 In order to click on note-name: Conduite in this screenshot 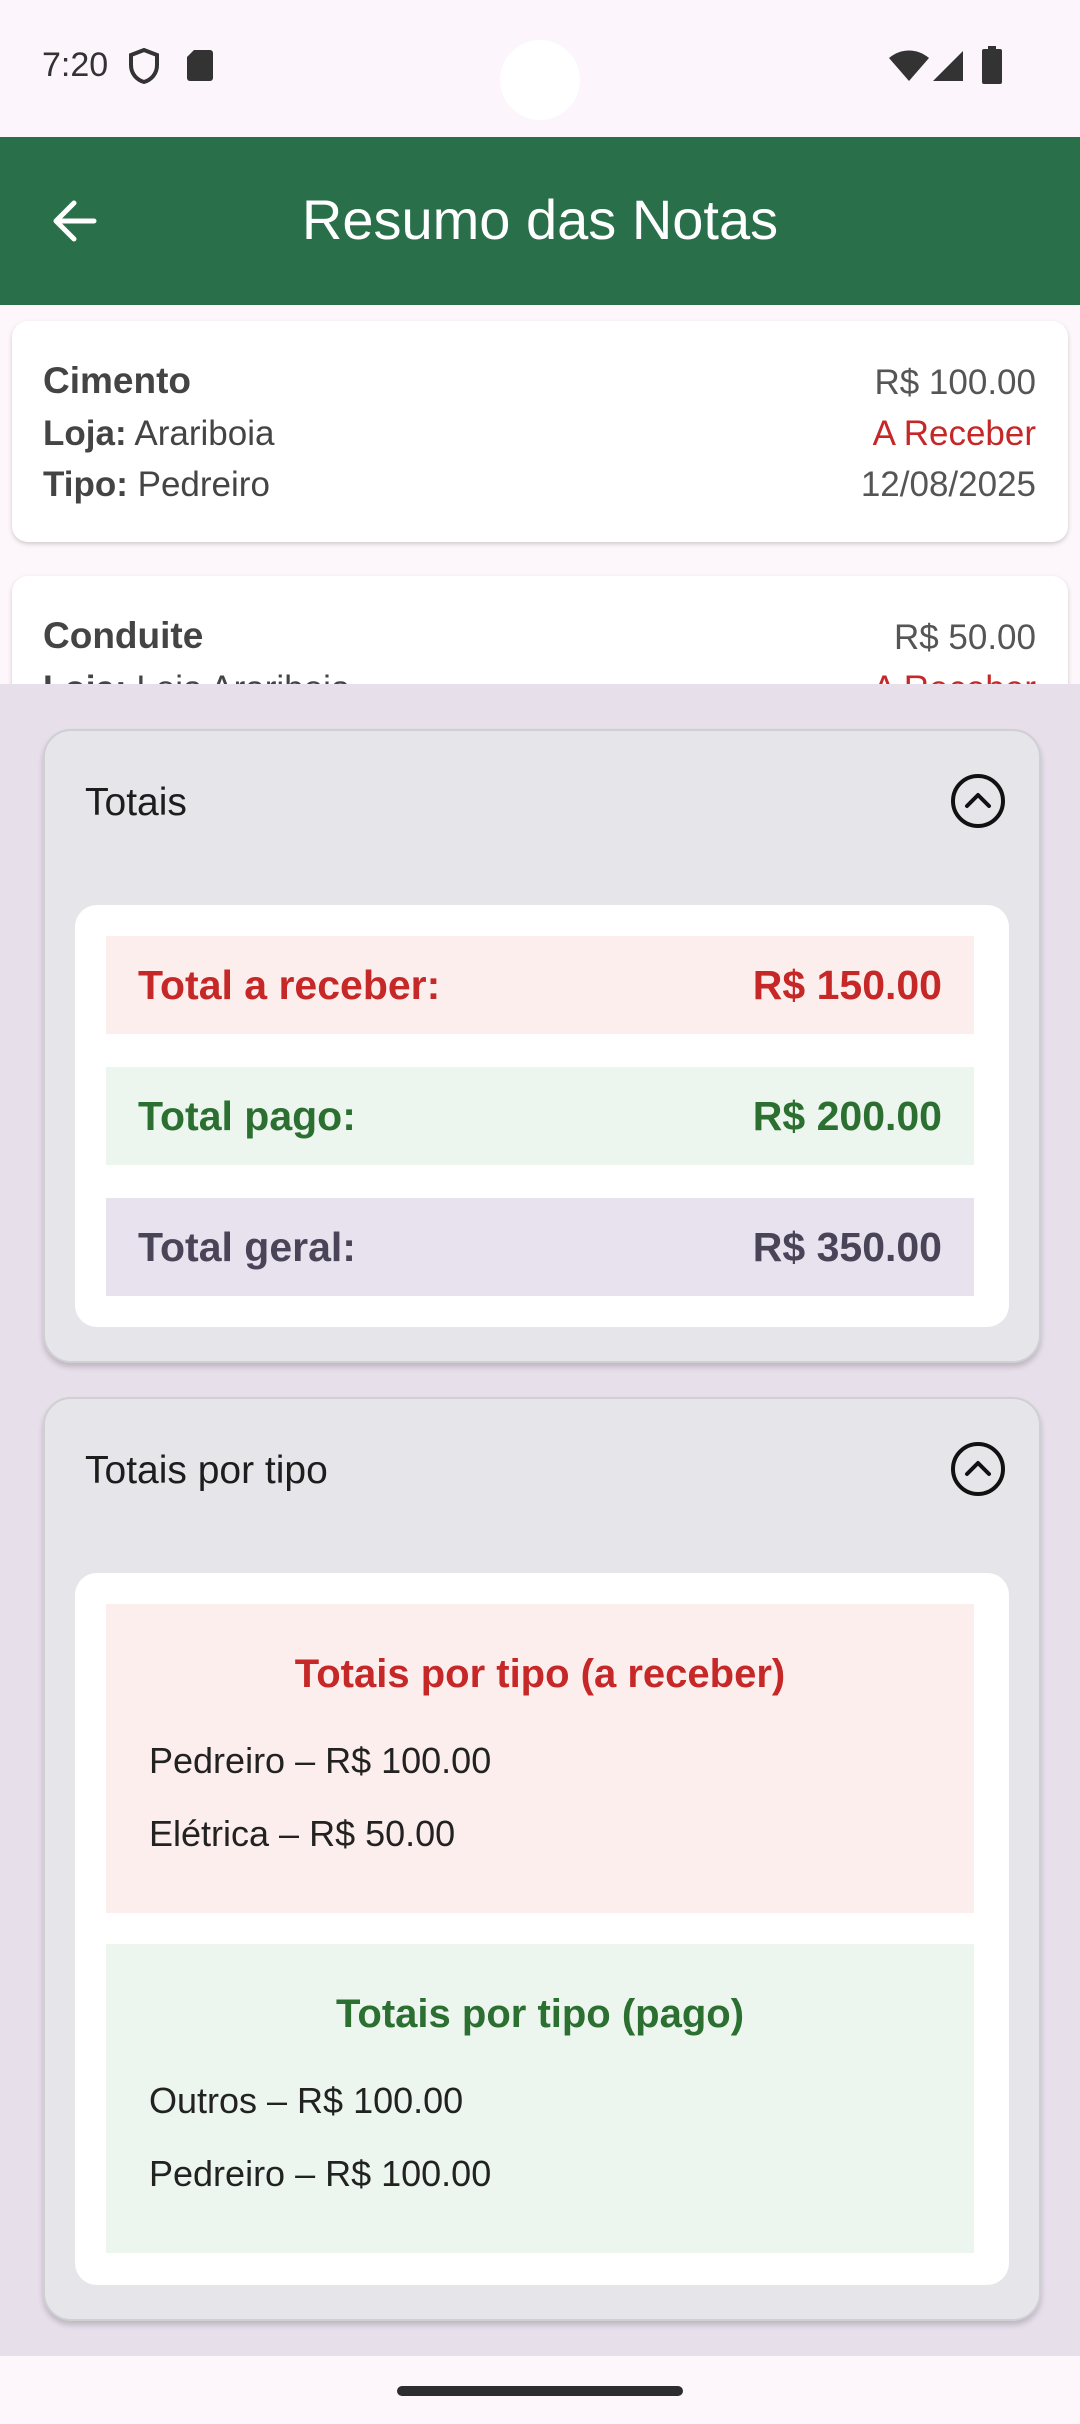, I will do `click(123, 635)`.